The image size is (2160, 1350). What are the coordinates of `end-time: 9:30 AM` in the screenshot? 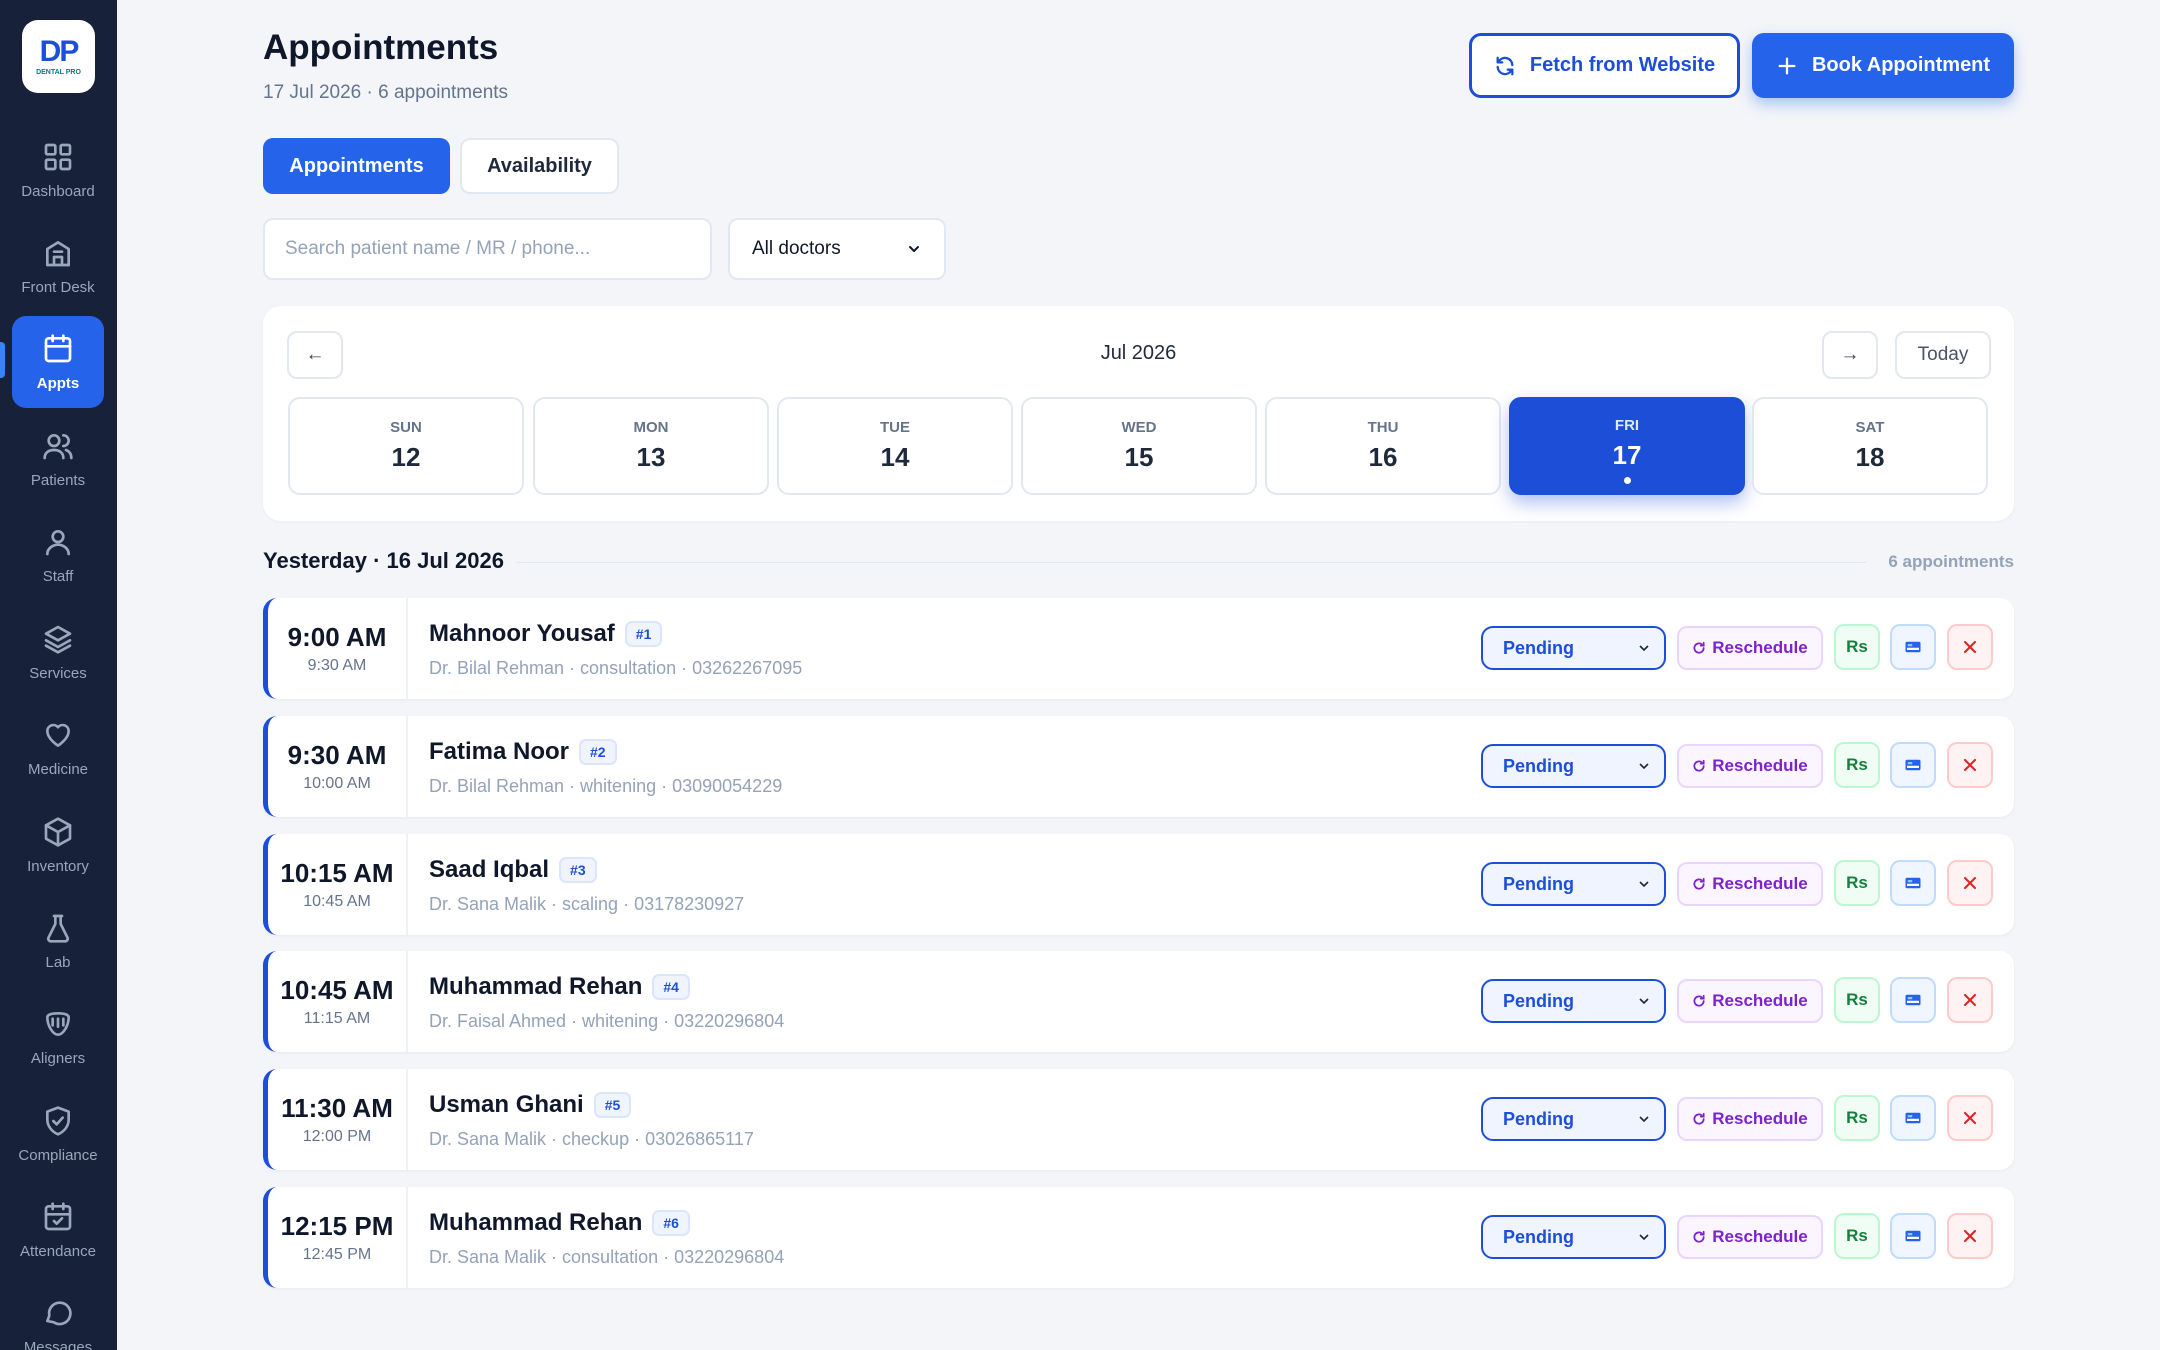 It's located at (337, 665).